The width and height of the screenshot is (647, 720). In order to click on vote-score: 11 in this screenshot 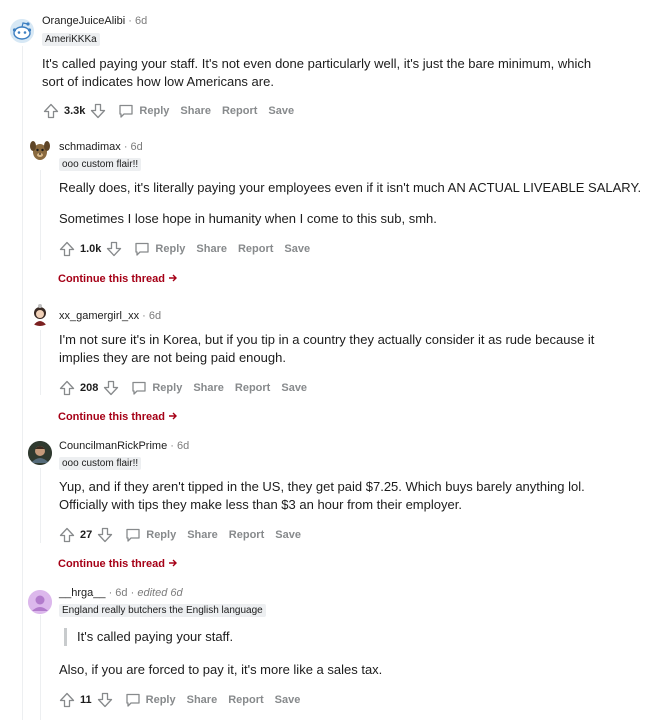, I will do `click(86, 700)`.